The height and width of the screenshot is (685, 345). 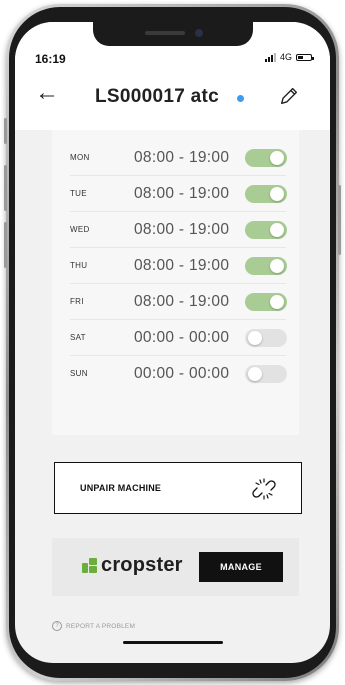 What do you see at coordinates (77, 301) in the screenshot?
I see `day-label: FRI` at bounding box center [77, 301].